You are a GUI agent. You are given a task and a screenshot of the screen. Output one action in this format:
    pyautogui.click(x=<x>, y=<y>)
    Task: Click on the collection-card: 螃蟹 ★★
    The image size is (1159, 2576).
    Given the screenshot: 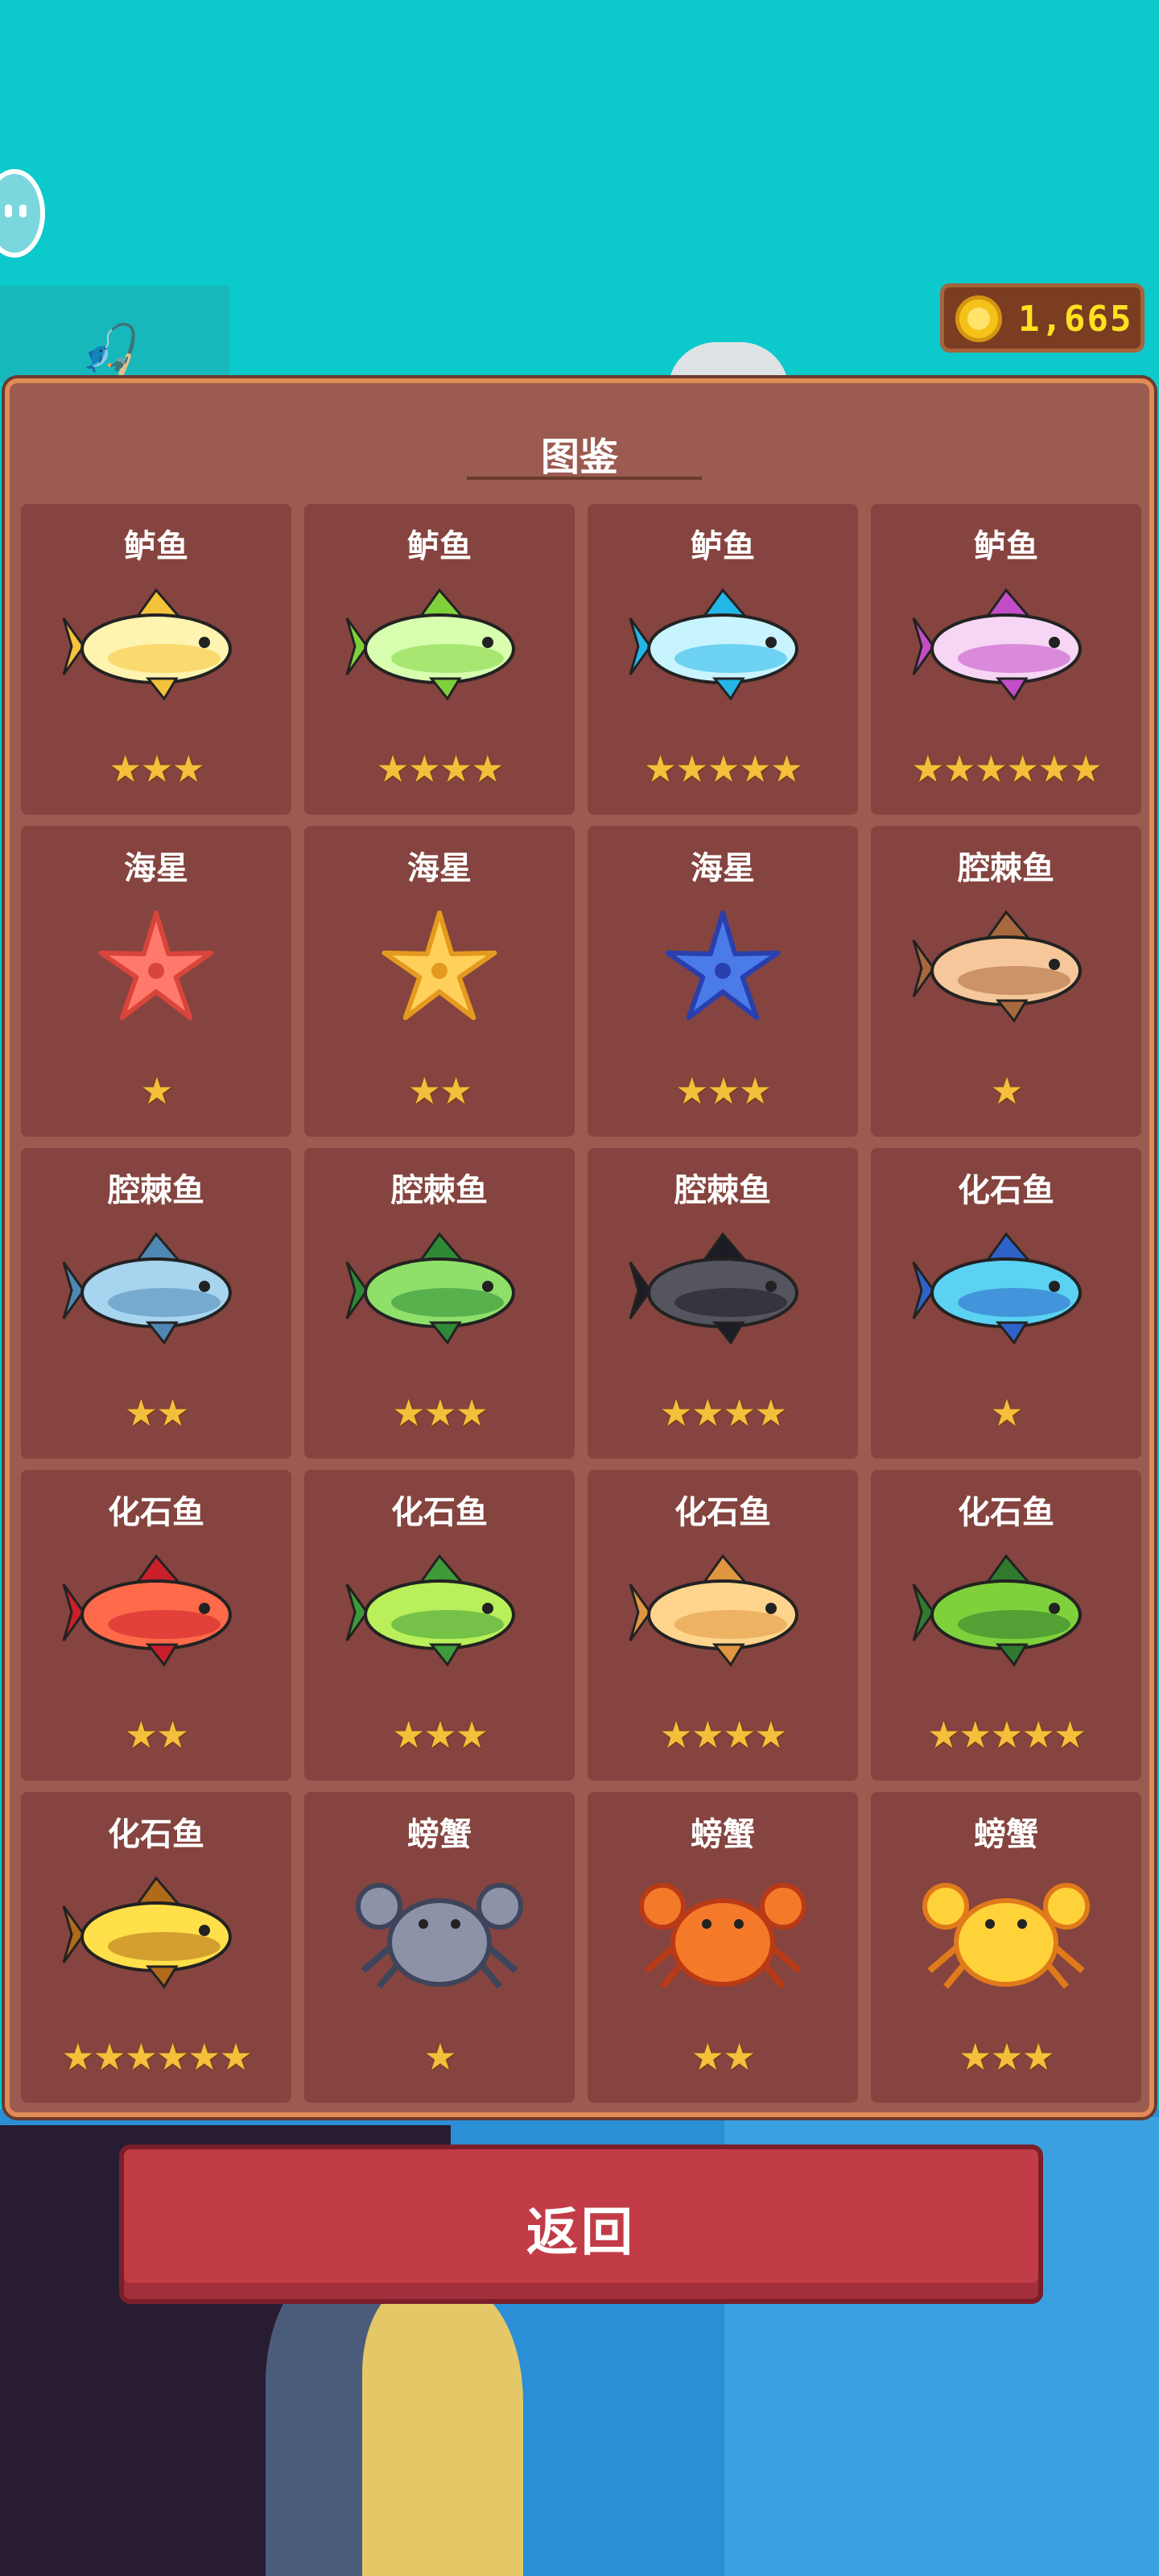 What is the action you would take?
    pyautogui.click(x=723, y=1947)
    